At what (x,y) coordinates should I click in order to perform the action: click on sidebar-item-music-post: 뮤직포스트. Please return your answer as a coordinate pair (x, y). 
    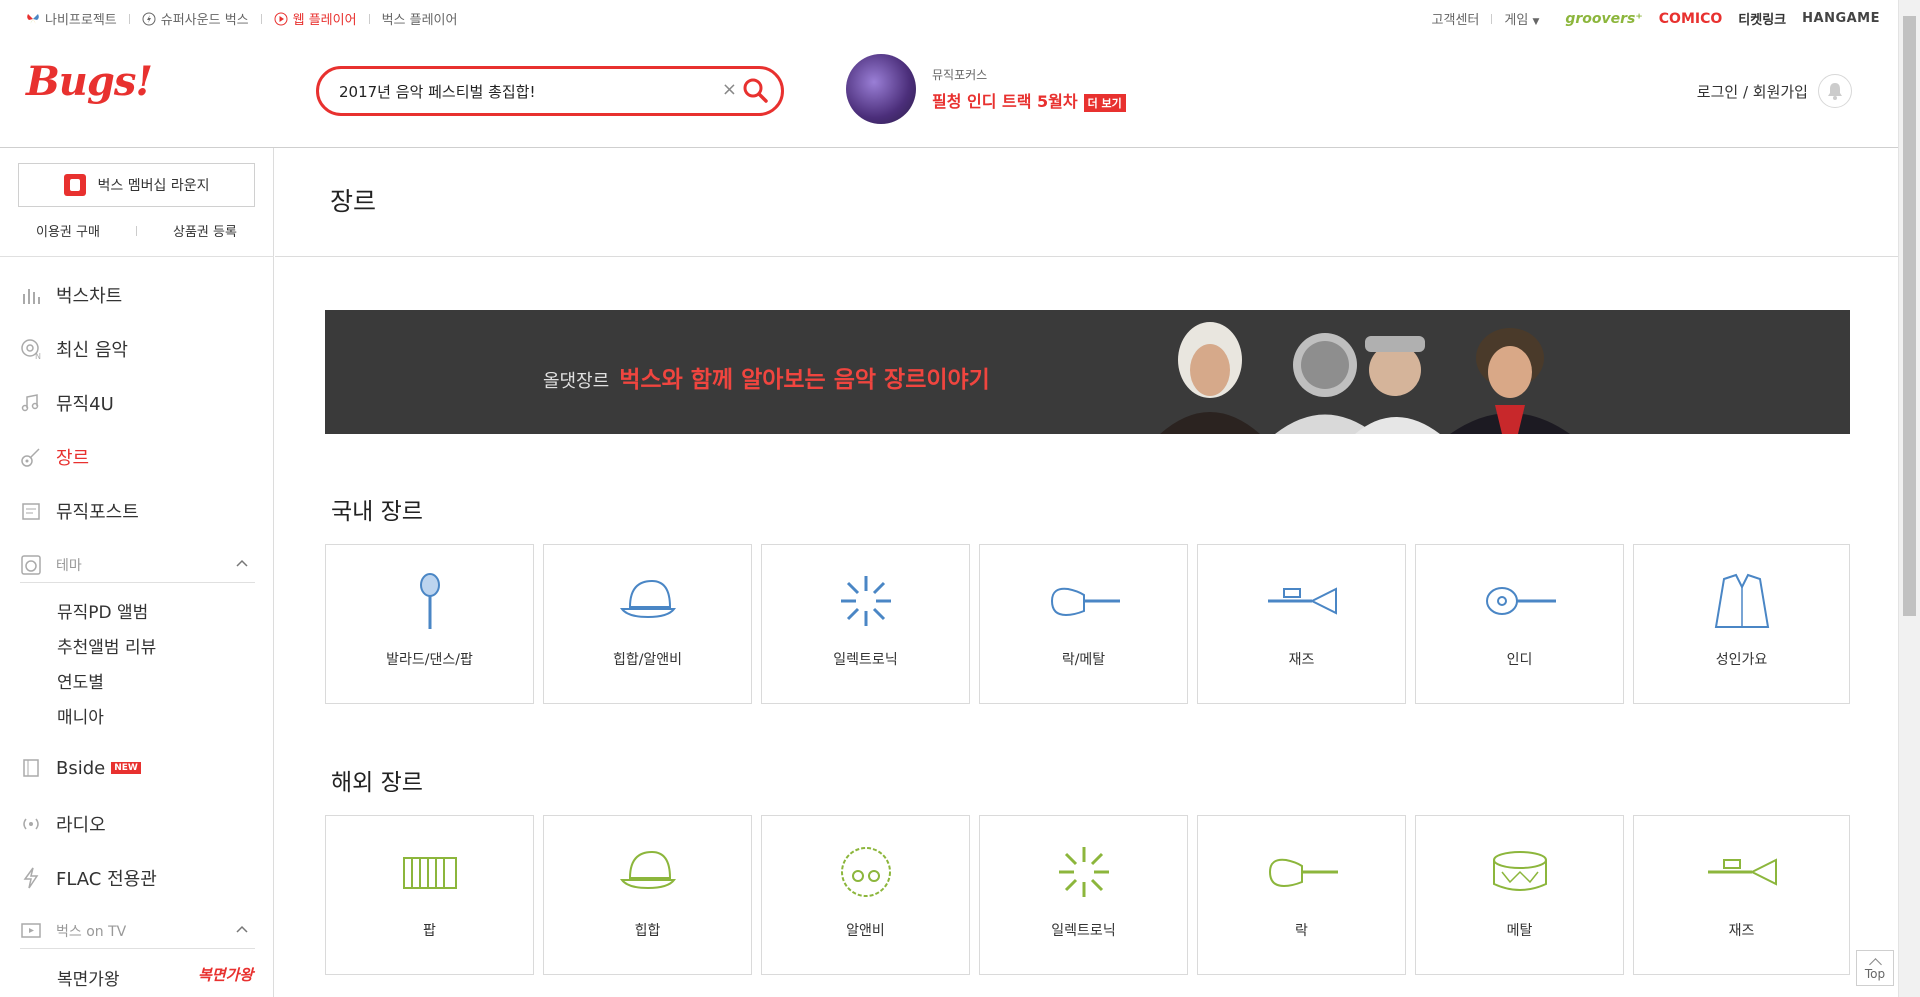
    Looking at the image, I should click on (79, 511).